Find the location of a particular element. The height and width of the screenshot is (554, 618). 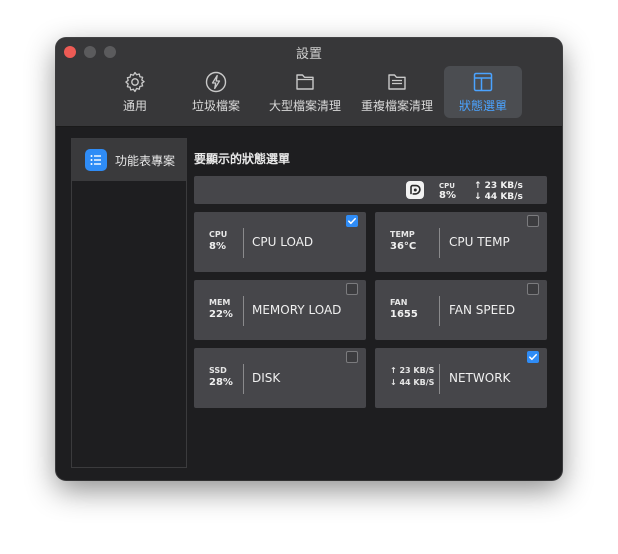

folder-icon is located at coordinates (305, 82).